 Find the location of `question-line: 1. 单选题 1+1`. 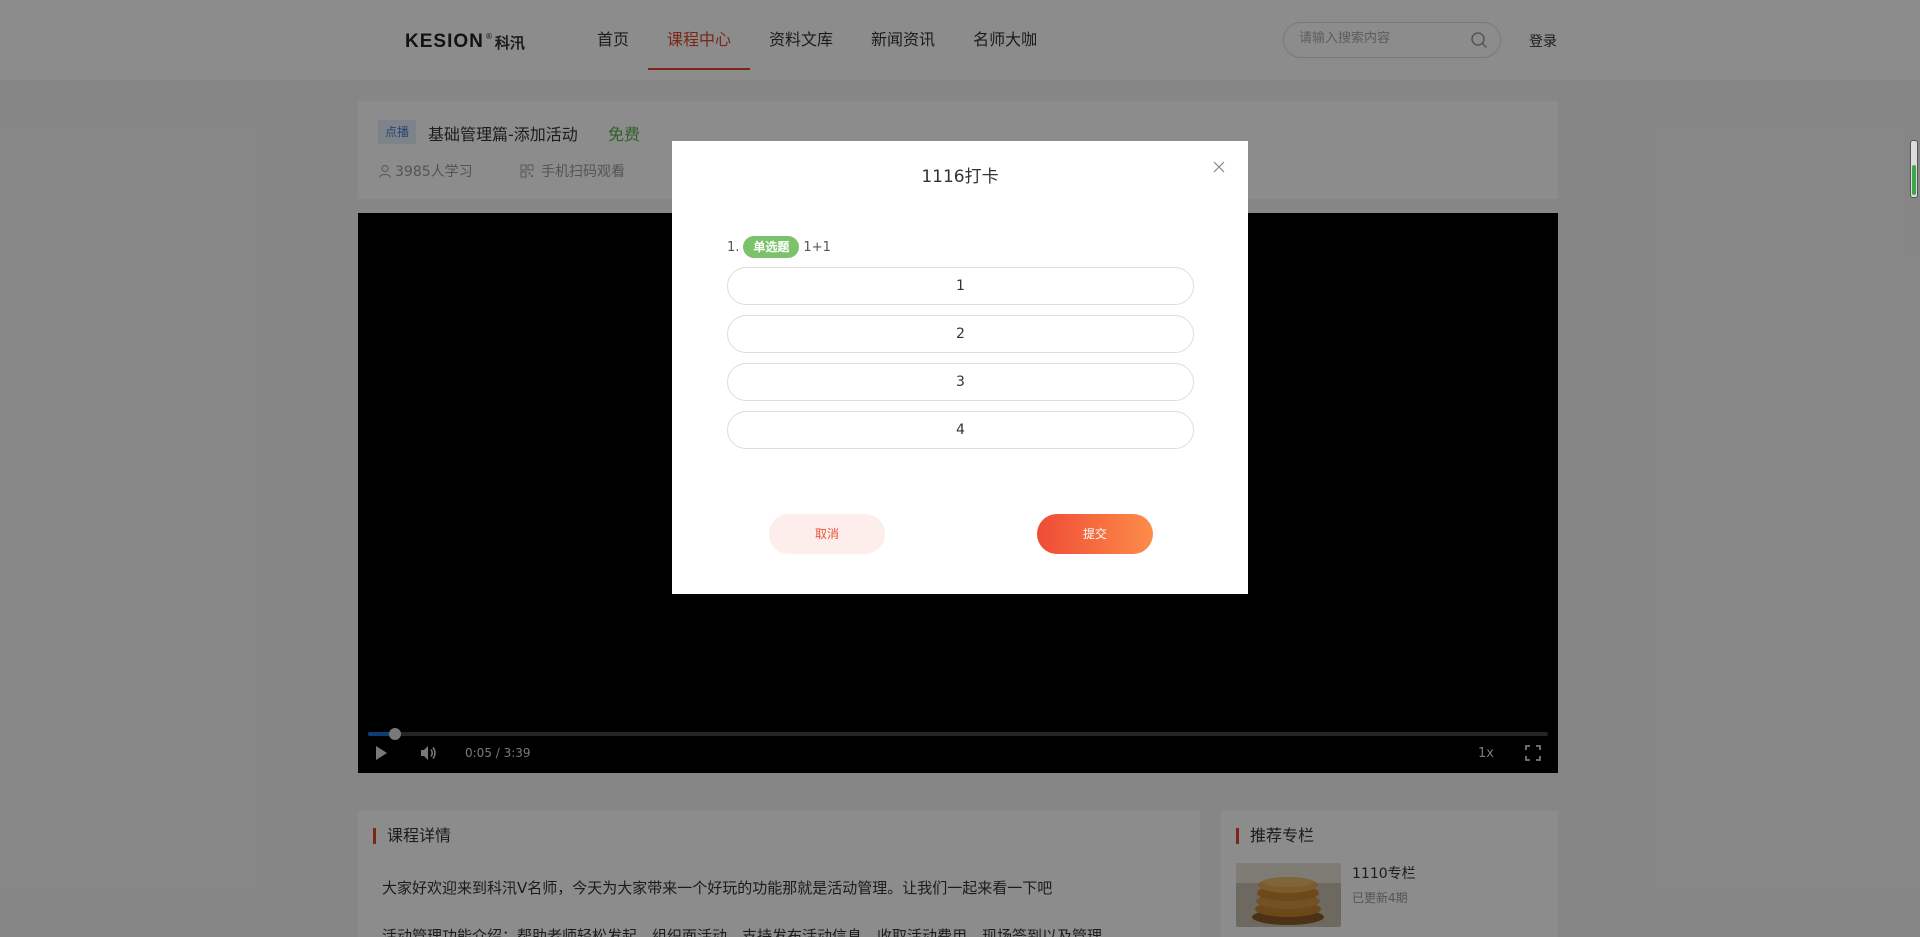

question-line: 1. 单选题 1+1 is located at coordinates (779, 247).